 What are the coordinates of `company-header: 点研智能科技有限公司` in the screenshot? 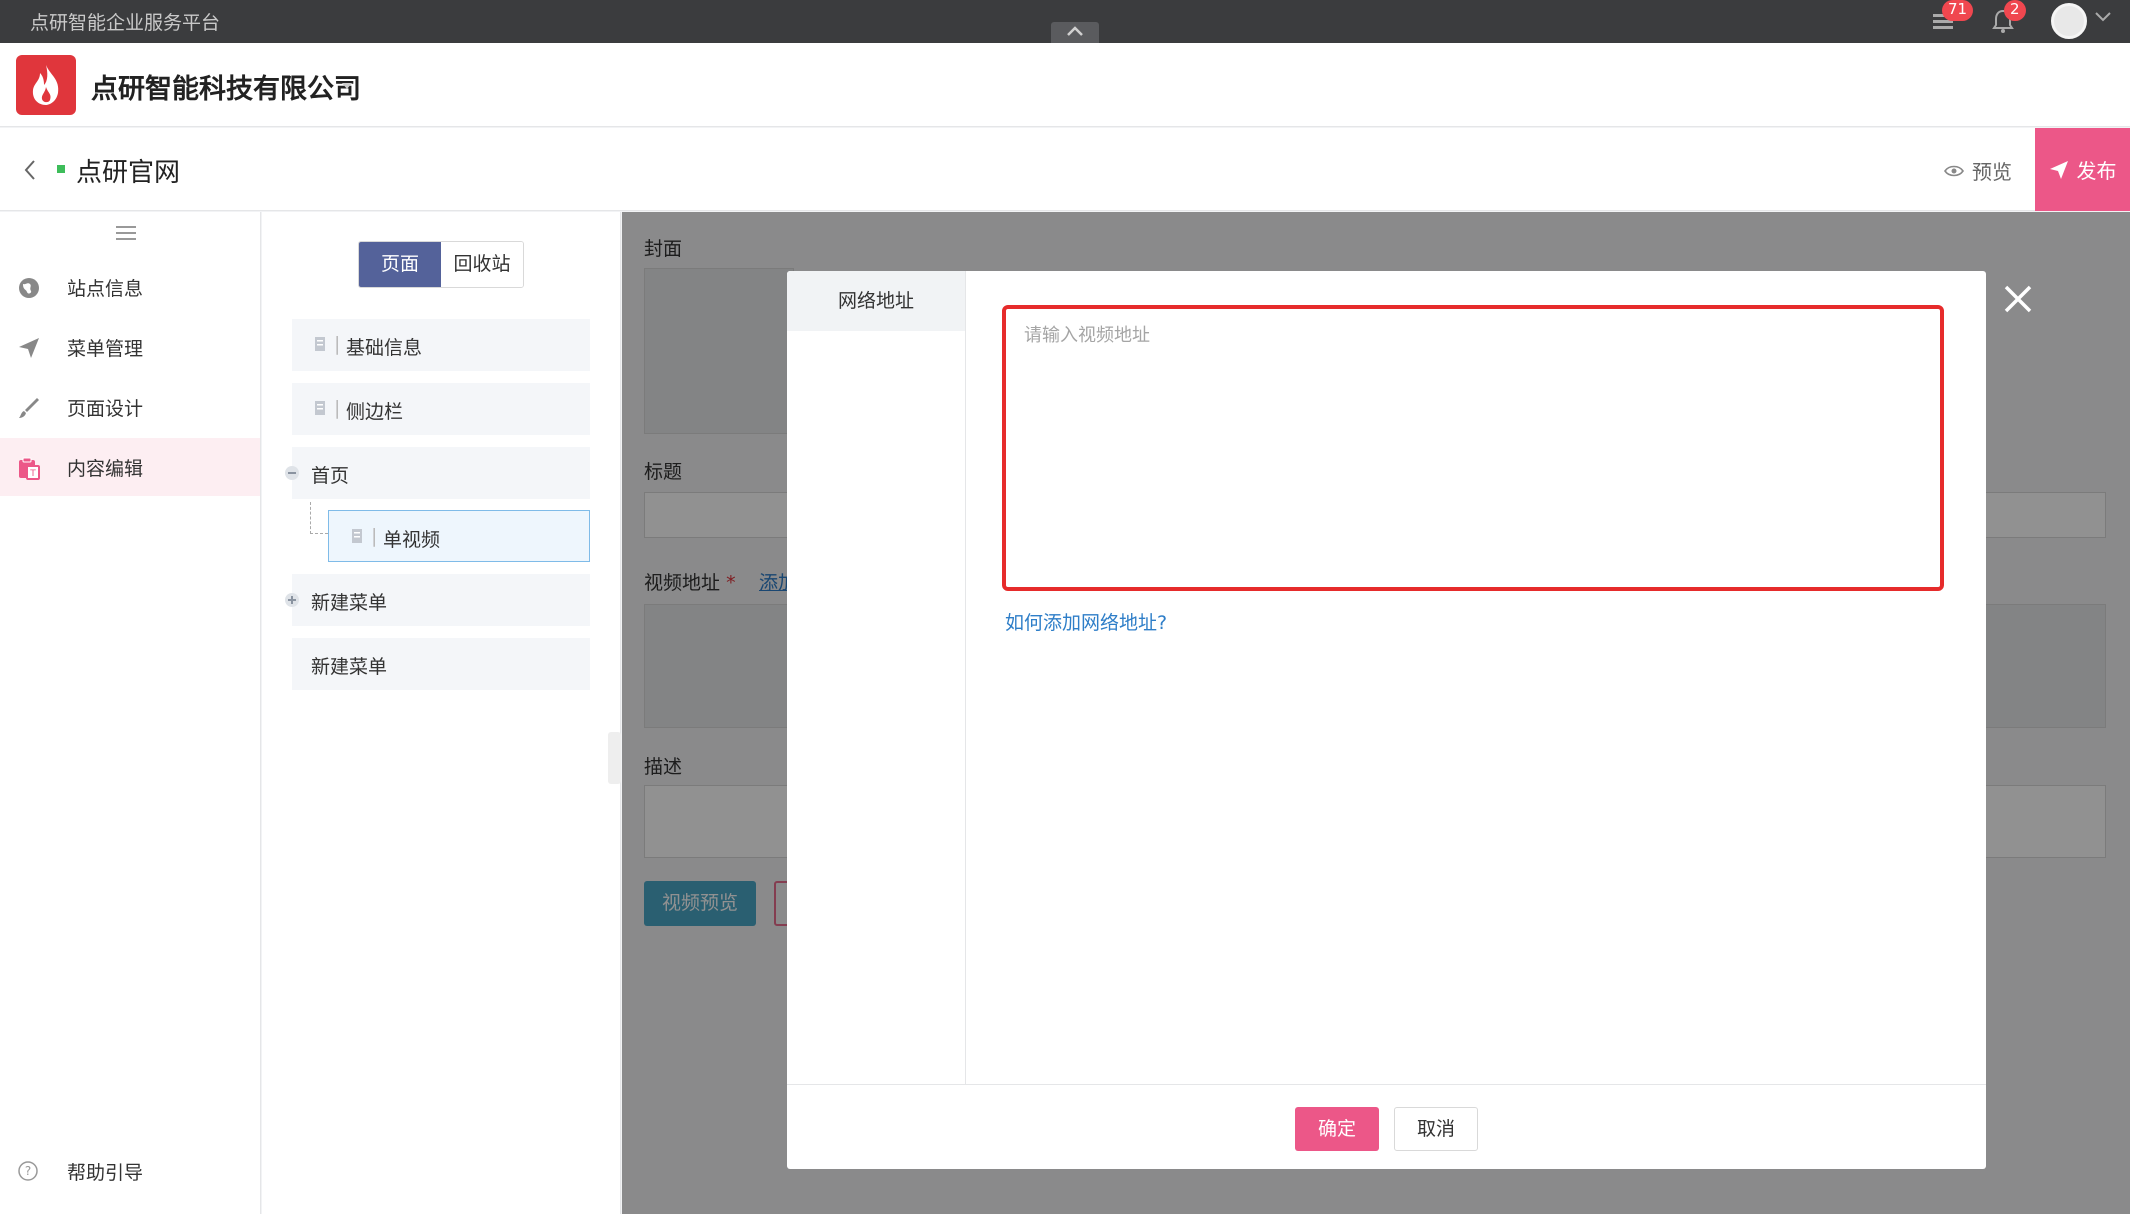 It's located at (1065, 85).